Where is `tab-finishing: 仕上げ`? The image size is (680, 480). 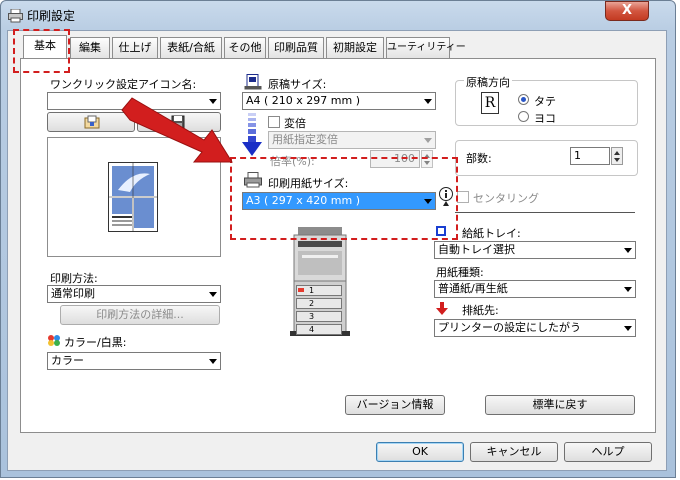 tab-finishing: 仕上げ is located at coordinates (135, 47).